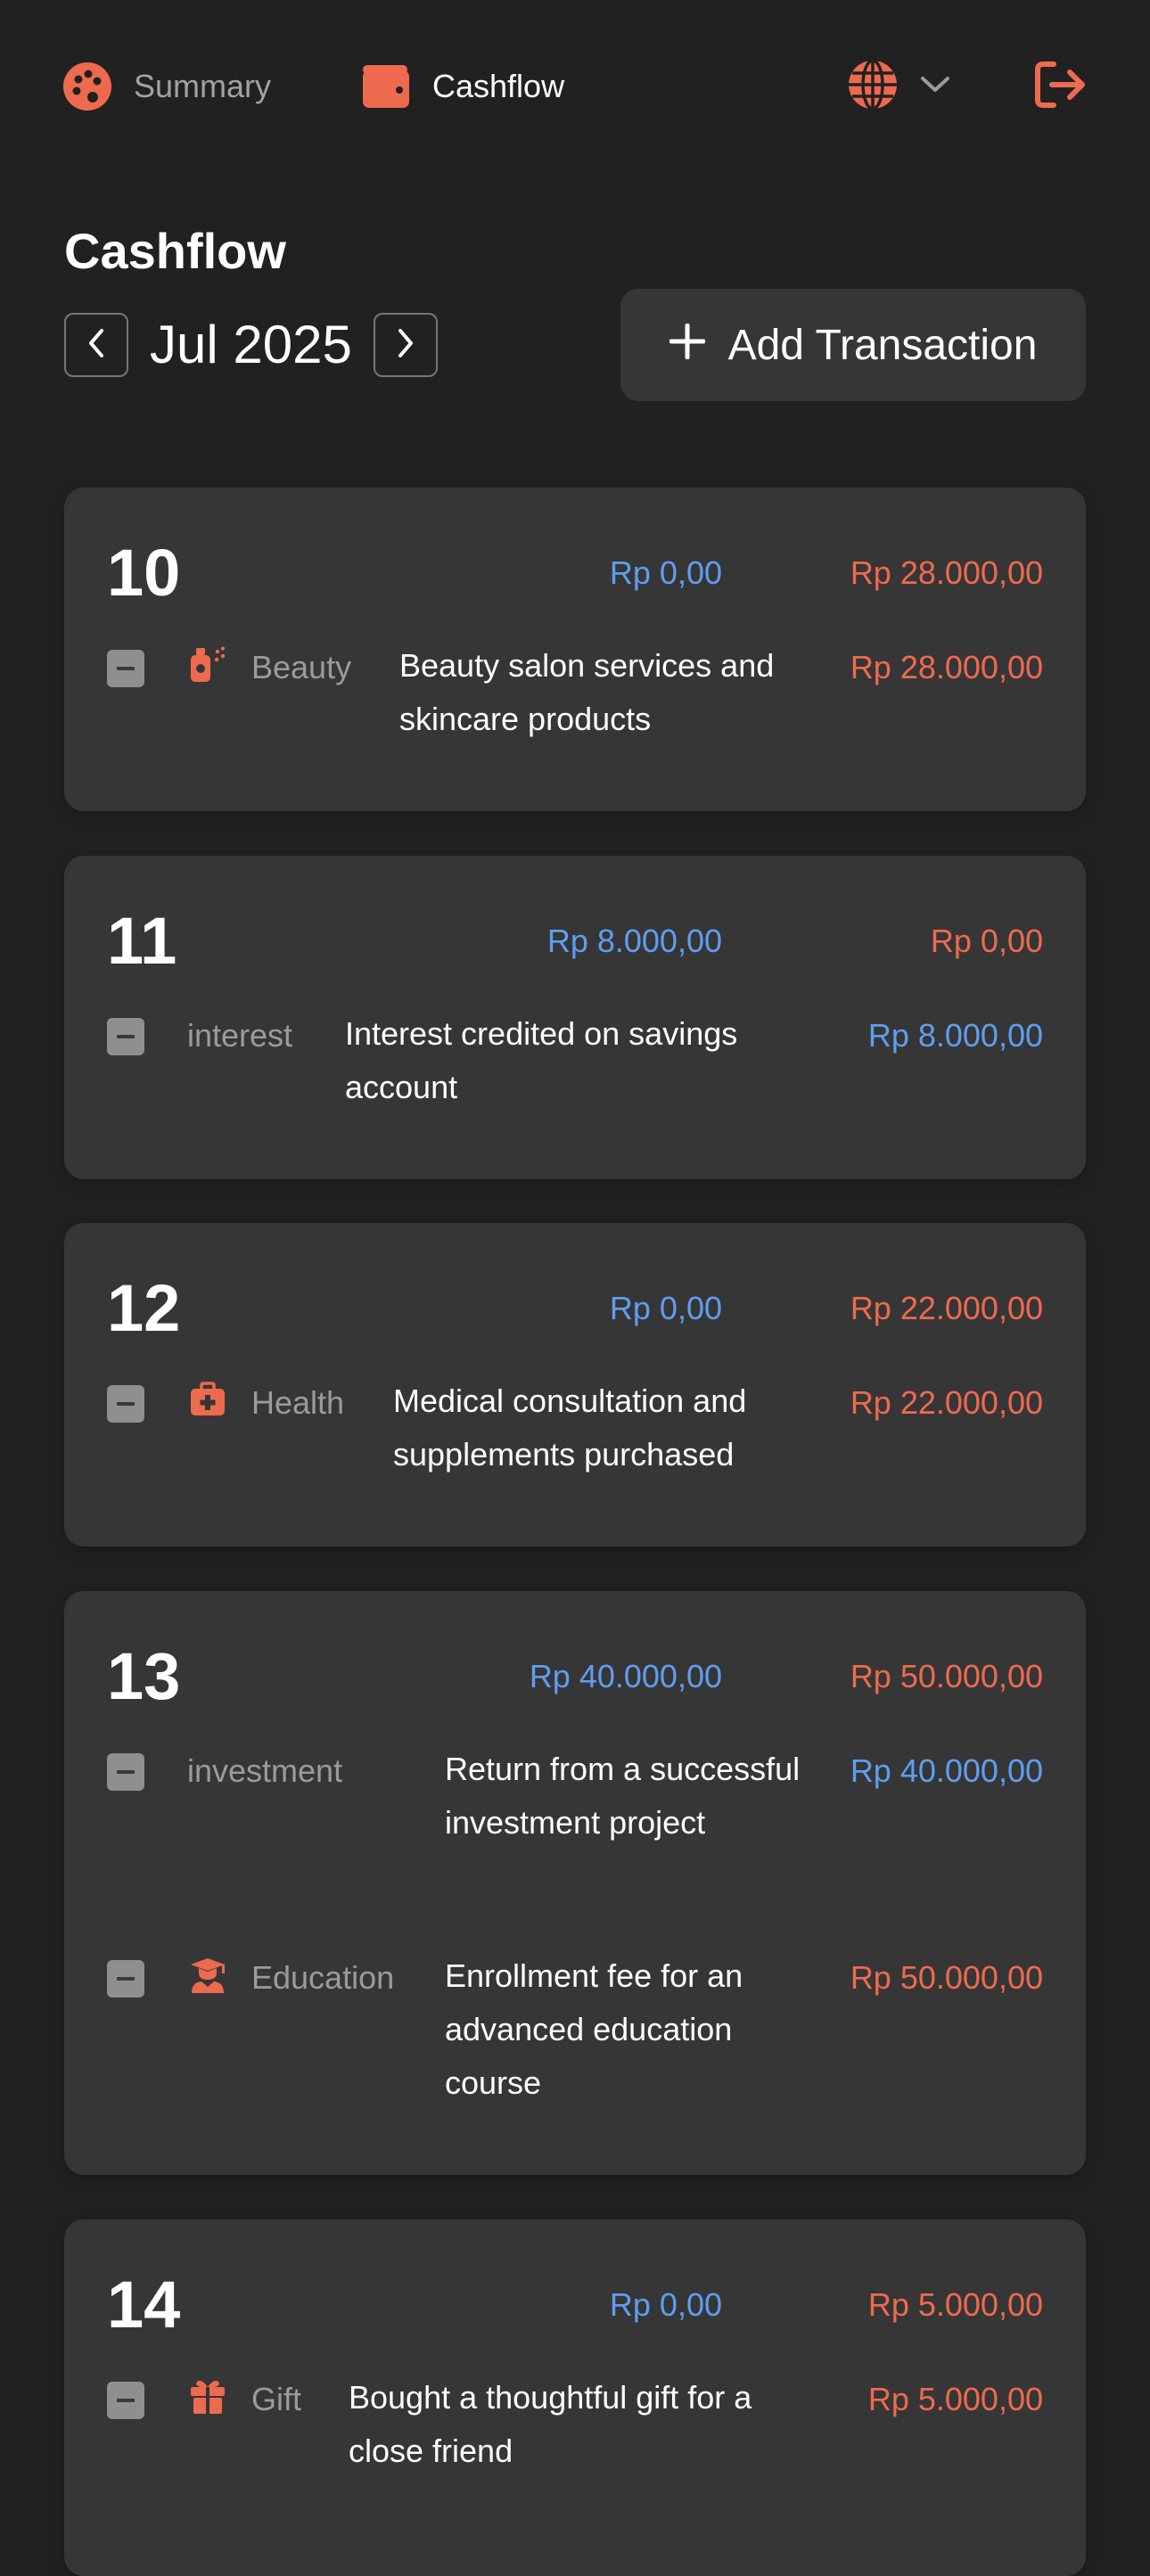  What do you see at coordinates (87, 87) in the screenshot?
I see `palette-icon` at bounding box center [87, 87].